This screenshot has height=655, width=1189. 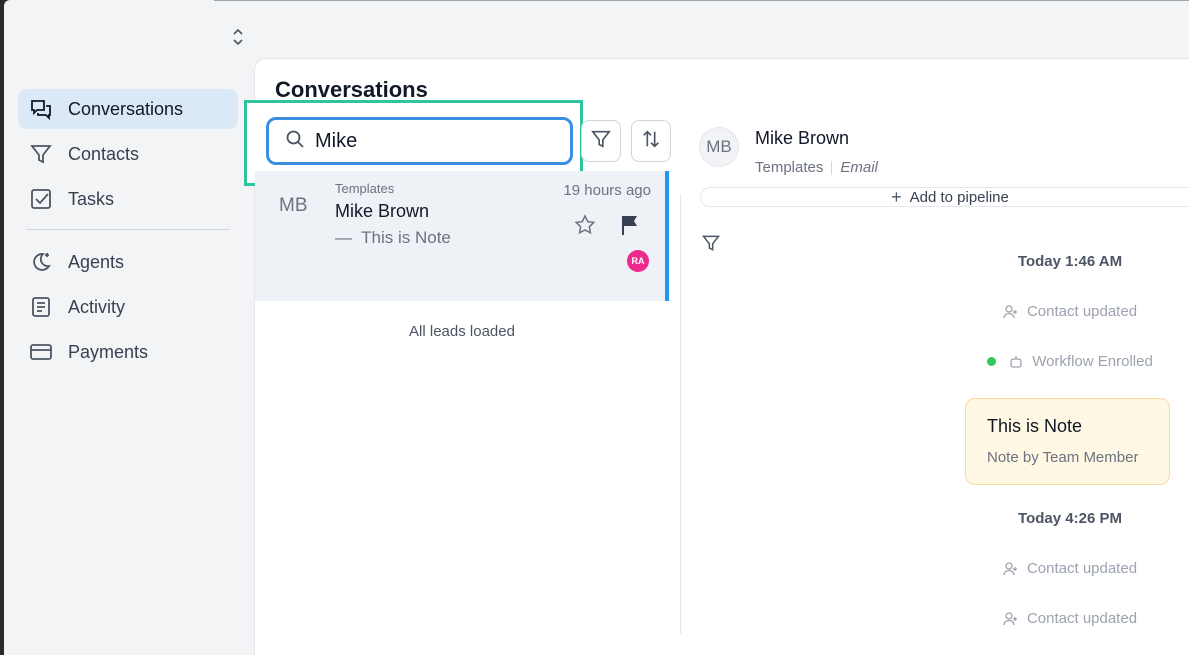 I want to click on contact-channel: Email, so click(x=859, y=167).